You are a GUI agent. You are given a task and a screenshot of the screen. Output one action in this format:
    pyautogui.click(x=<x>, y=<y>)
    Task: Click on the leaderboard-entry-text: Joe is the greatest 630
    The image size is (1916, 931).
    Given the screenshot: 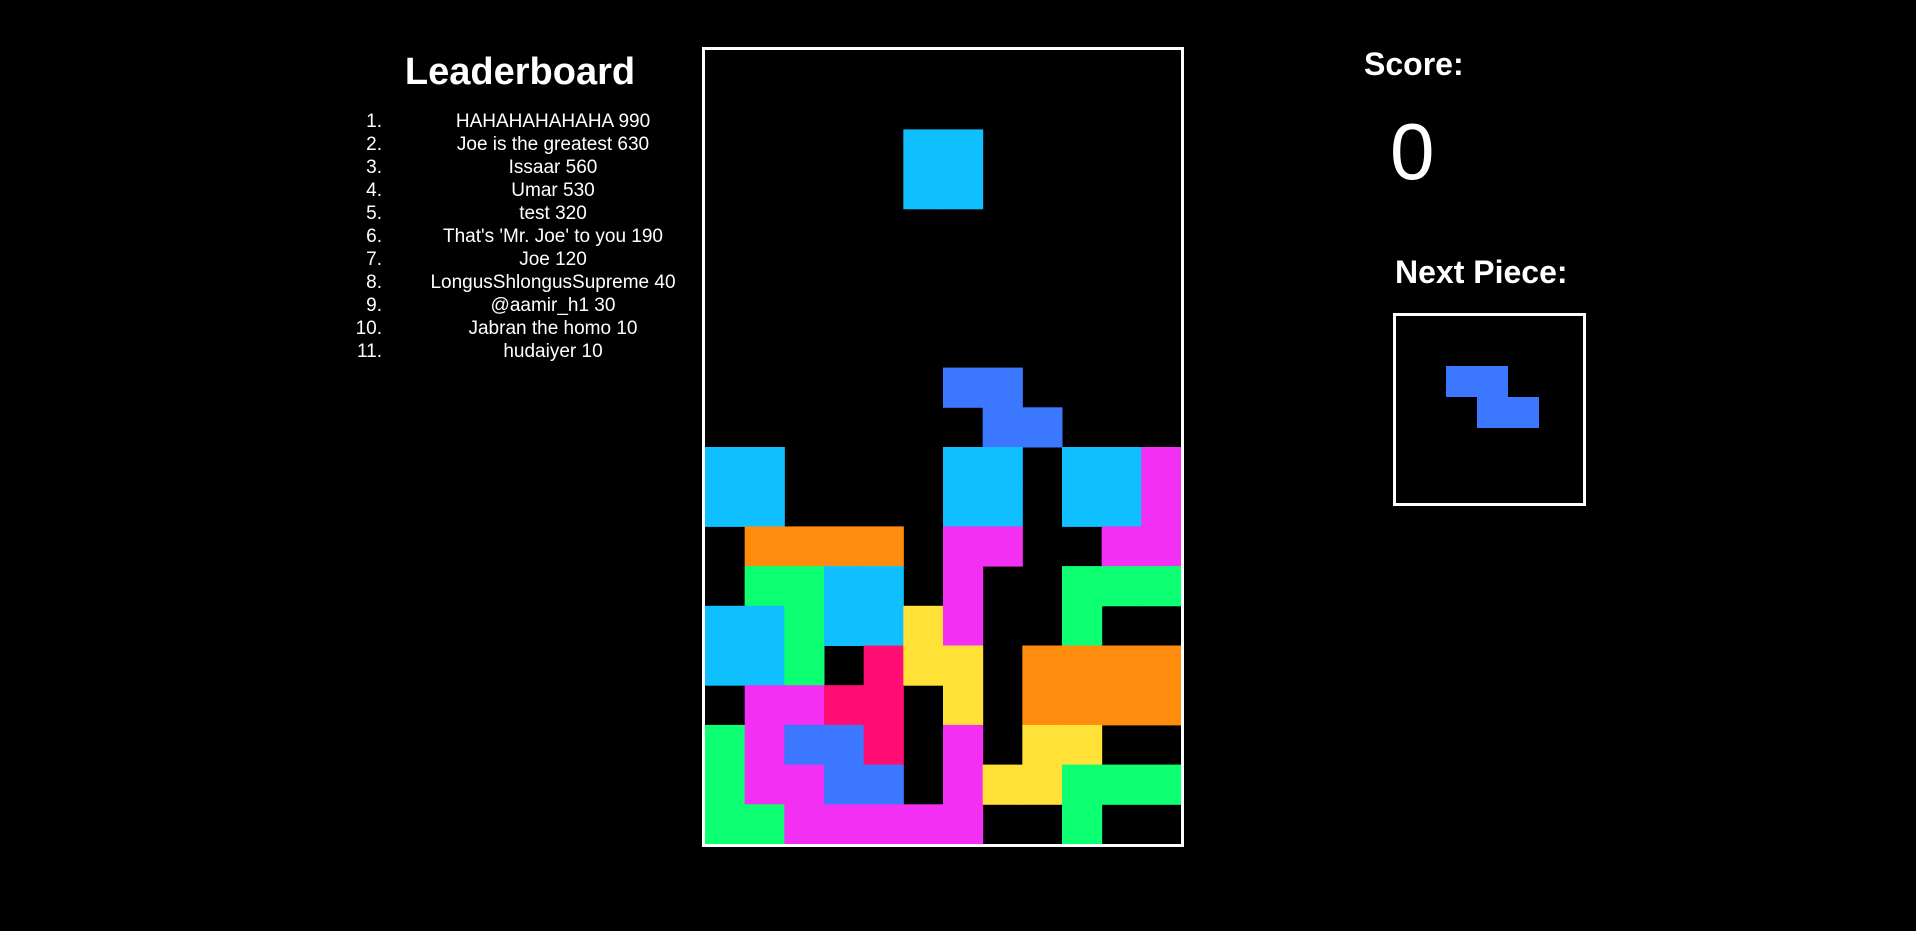 What is the action you would take?
    pyautogui.click(x=553, y=144)
    